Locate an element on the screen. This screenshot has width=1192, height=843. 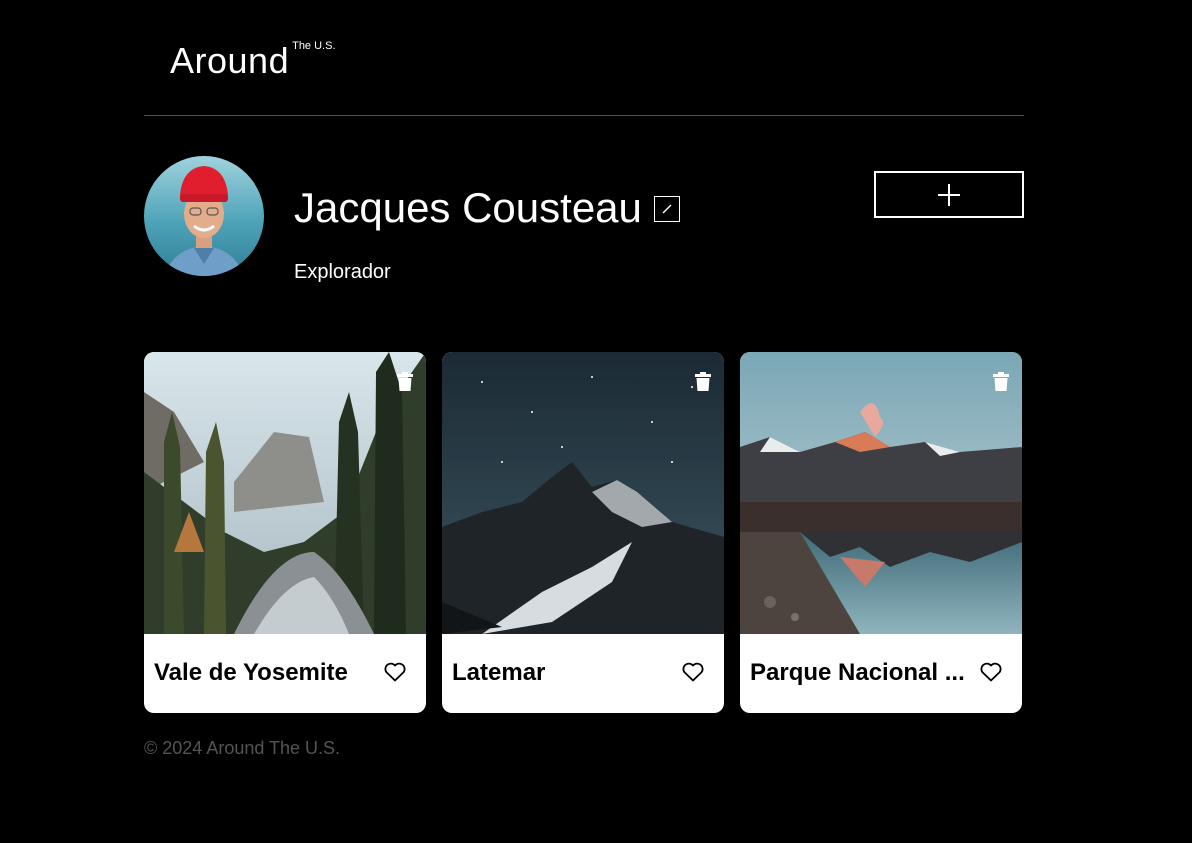
card-title: Vale de Yosemite is located at coordinates (251, 672).